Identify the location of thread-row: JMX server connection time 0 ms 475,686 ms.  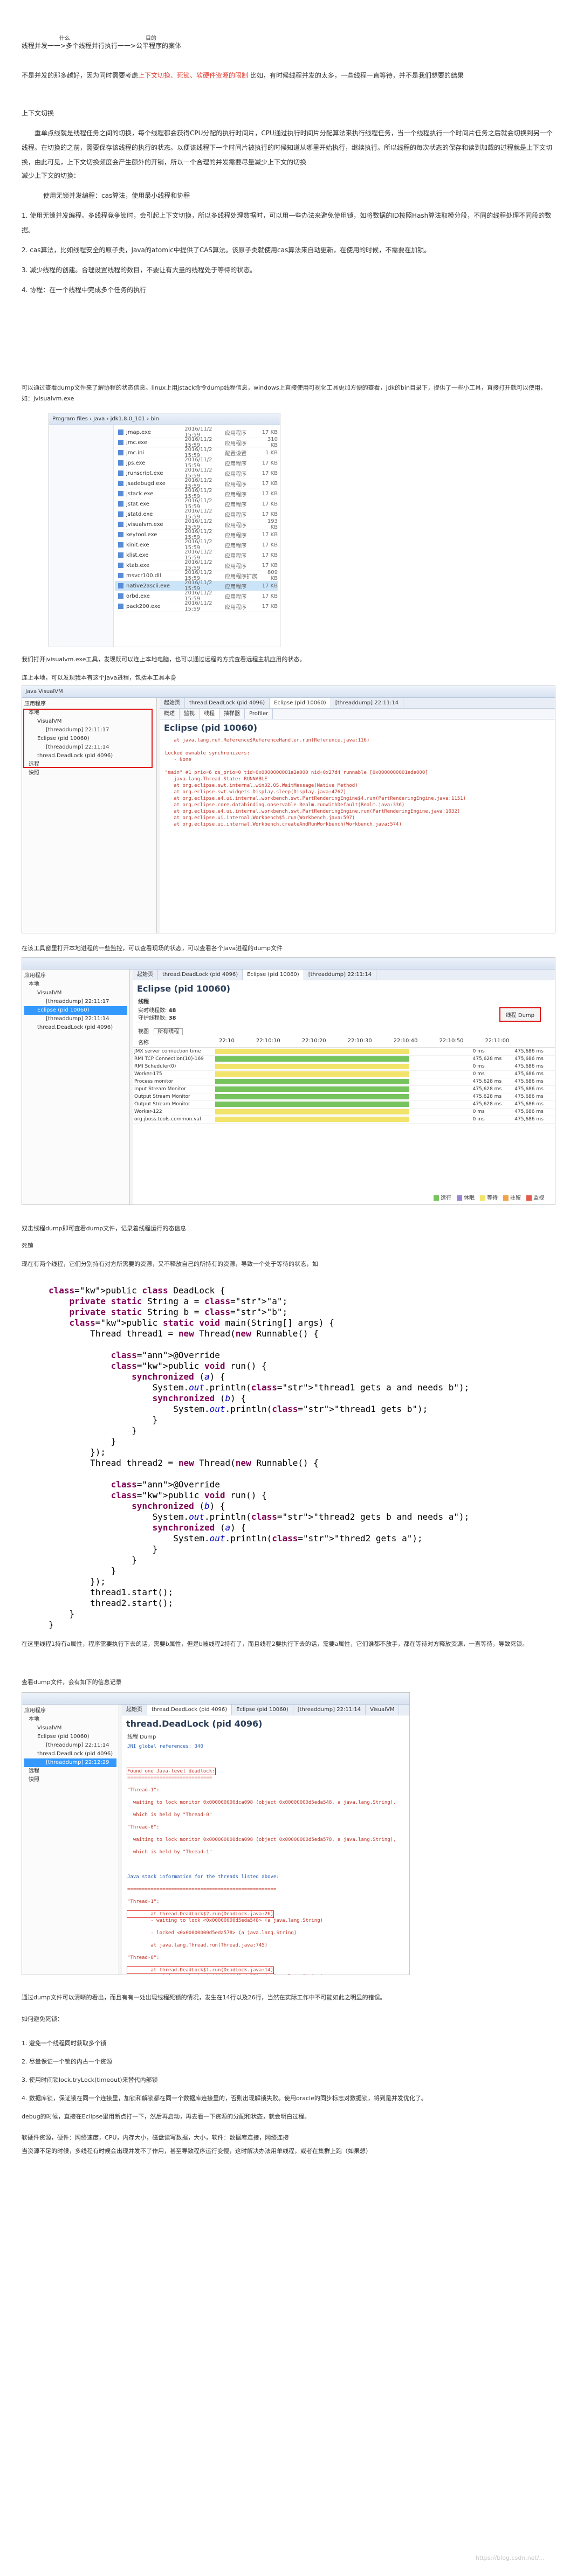
(344, 1052).